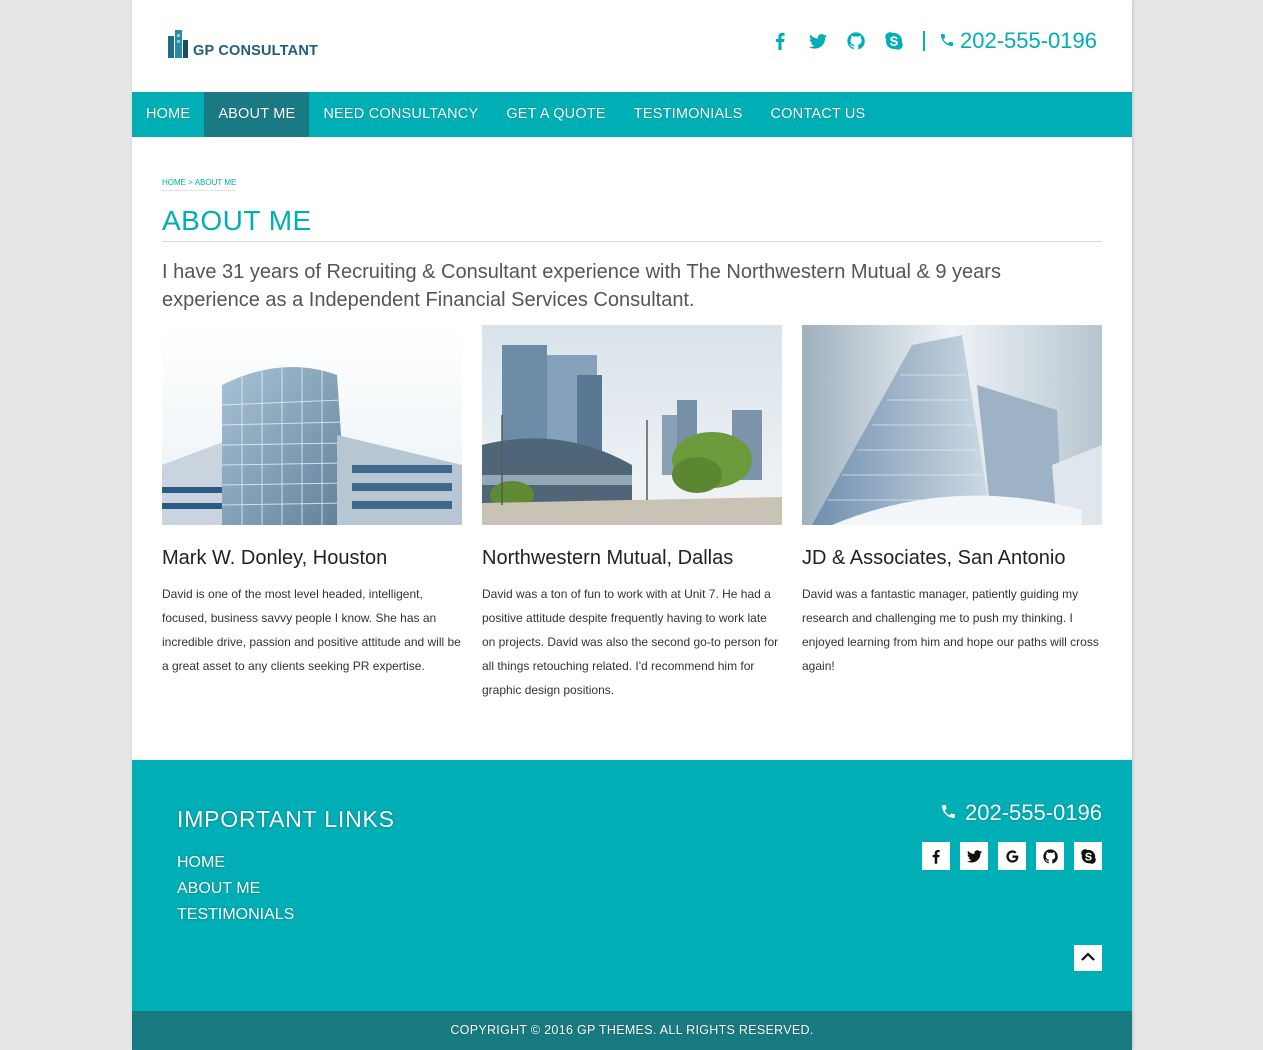 This screenshot has height=1050, width=1263. Describe the element at coordinates (632, 46) in the screenshot. I see `site-header: GP CONSULTANT 202-555-0196` at that location.